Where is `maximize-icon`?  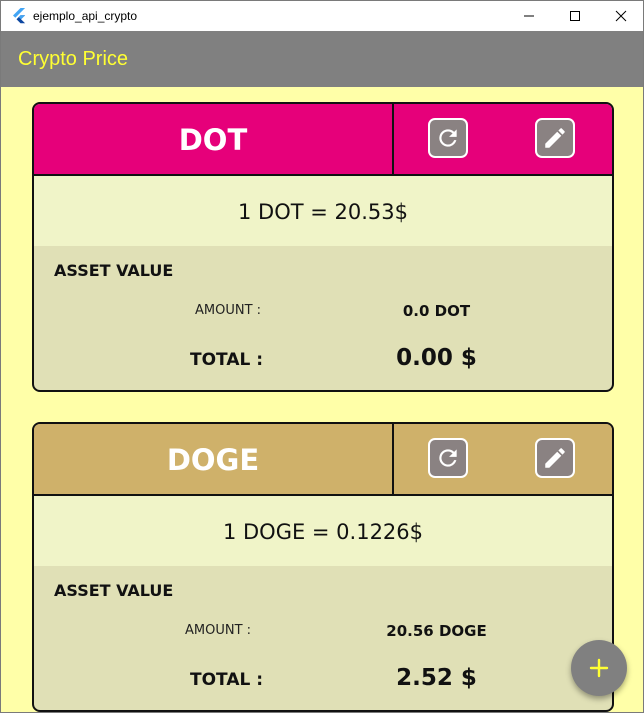 maximize-icon is located at coordinates (575, 16).